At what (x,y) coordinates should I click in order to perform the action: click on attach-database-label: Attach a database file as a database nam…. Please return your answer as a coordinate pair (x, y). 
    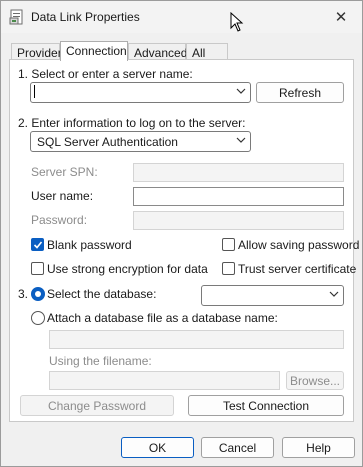
    Looking at the image, I should click on (162, 318).